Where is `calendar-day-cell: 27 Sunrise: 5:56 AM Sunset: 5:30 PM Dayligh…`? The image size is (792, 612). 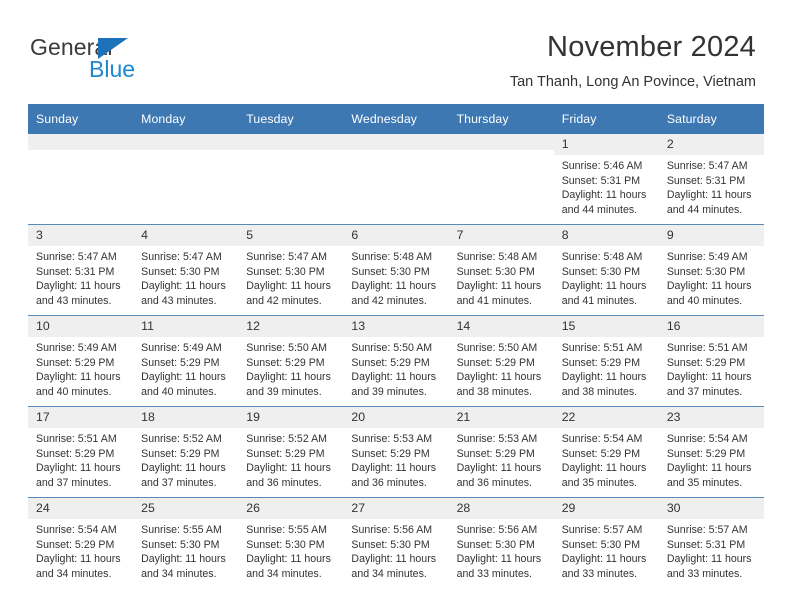
calendar-day-cell: 27 Sunrise: 5:56 AM Sunset: 5:30 PM Dayligh… is located at coordinates (396, 542).